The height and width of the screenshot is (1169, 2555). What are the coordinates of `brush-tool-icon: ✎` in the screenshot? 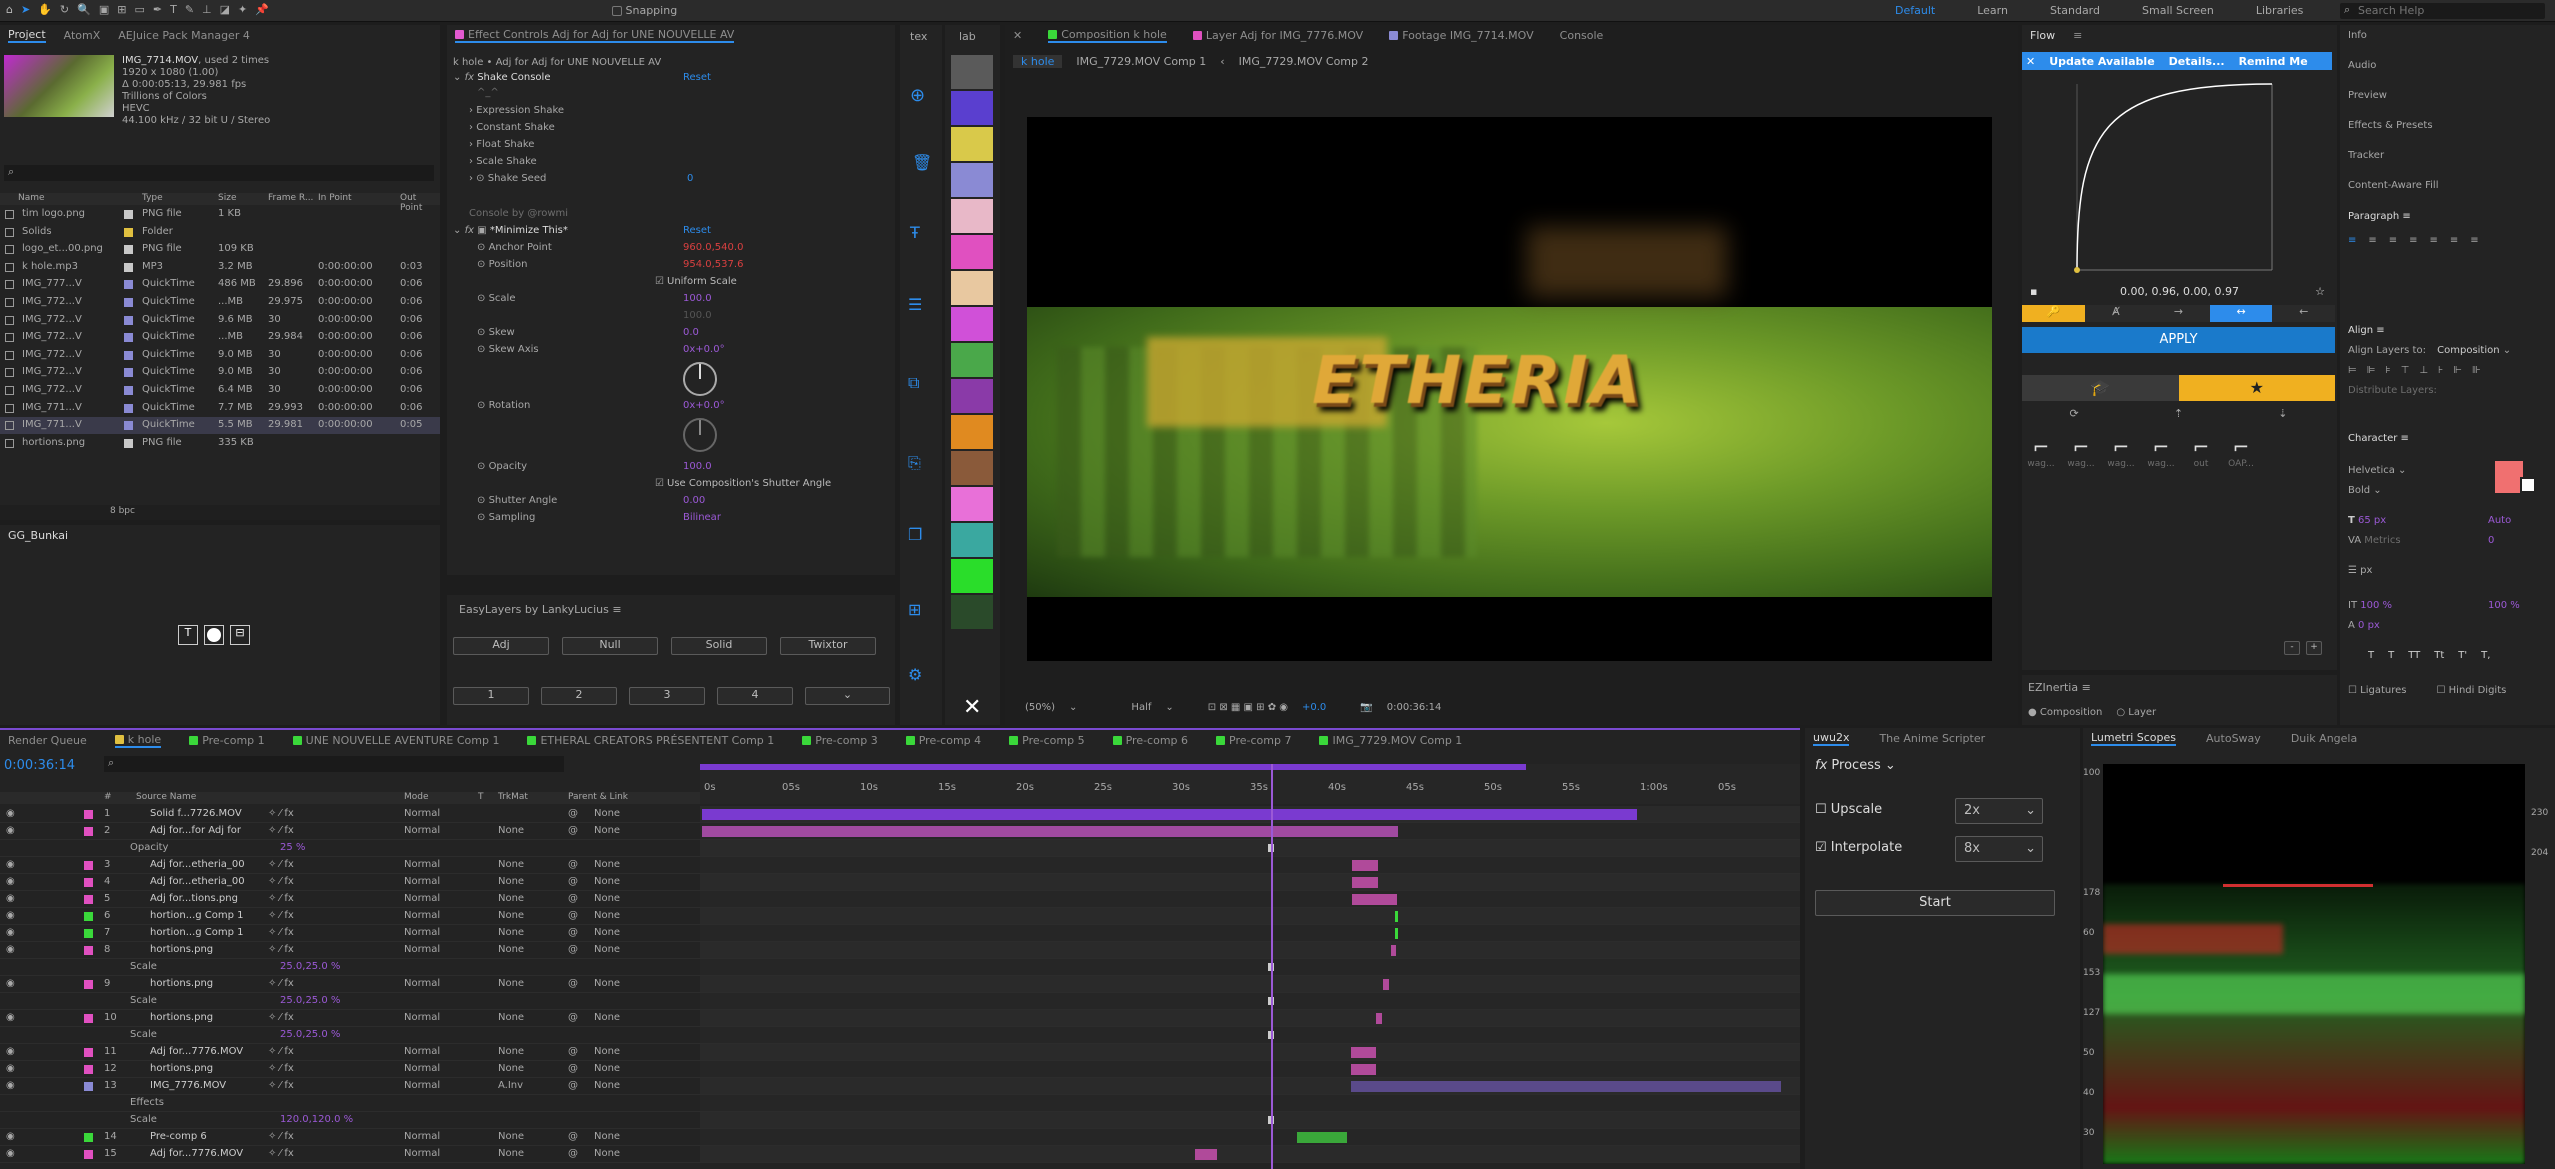 It's located at (189, 9).